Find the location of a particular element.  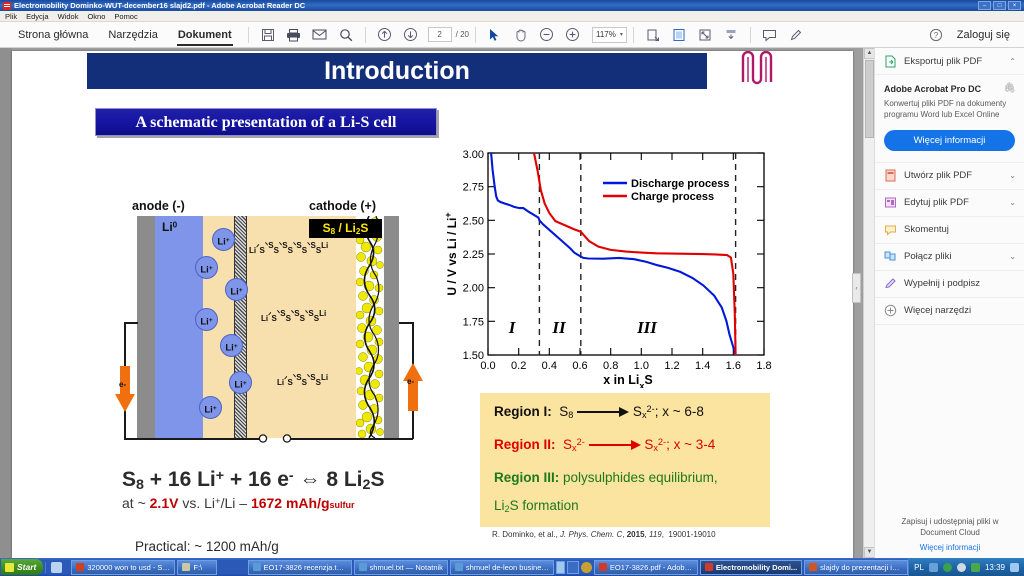

fit-width-icon is located at coordinates (705, 35).